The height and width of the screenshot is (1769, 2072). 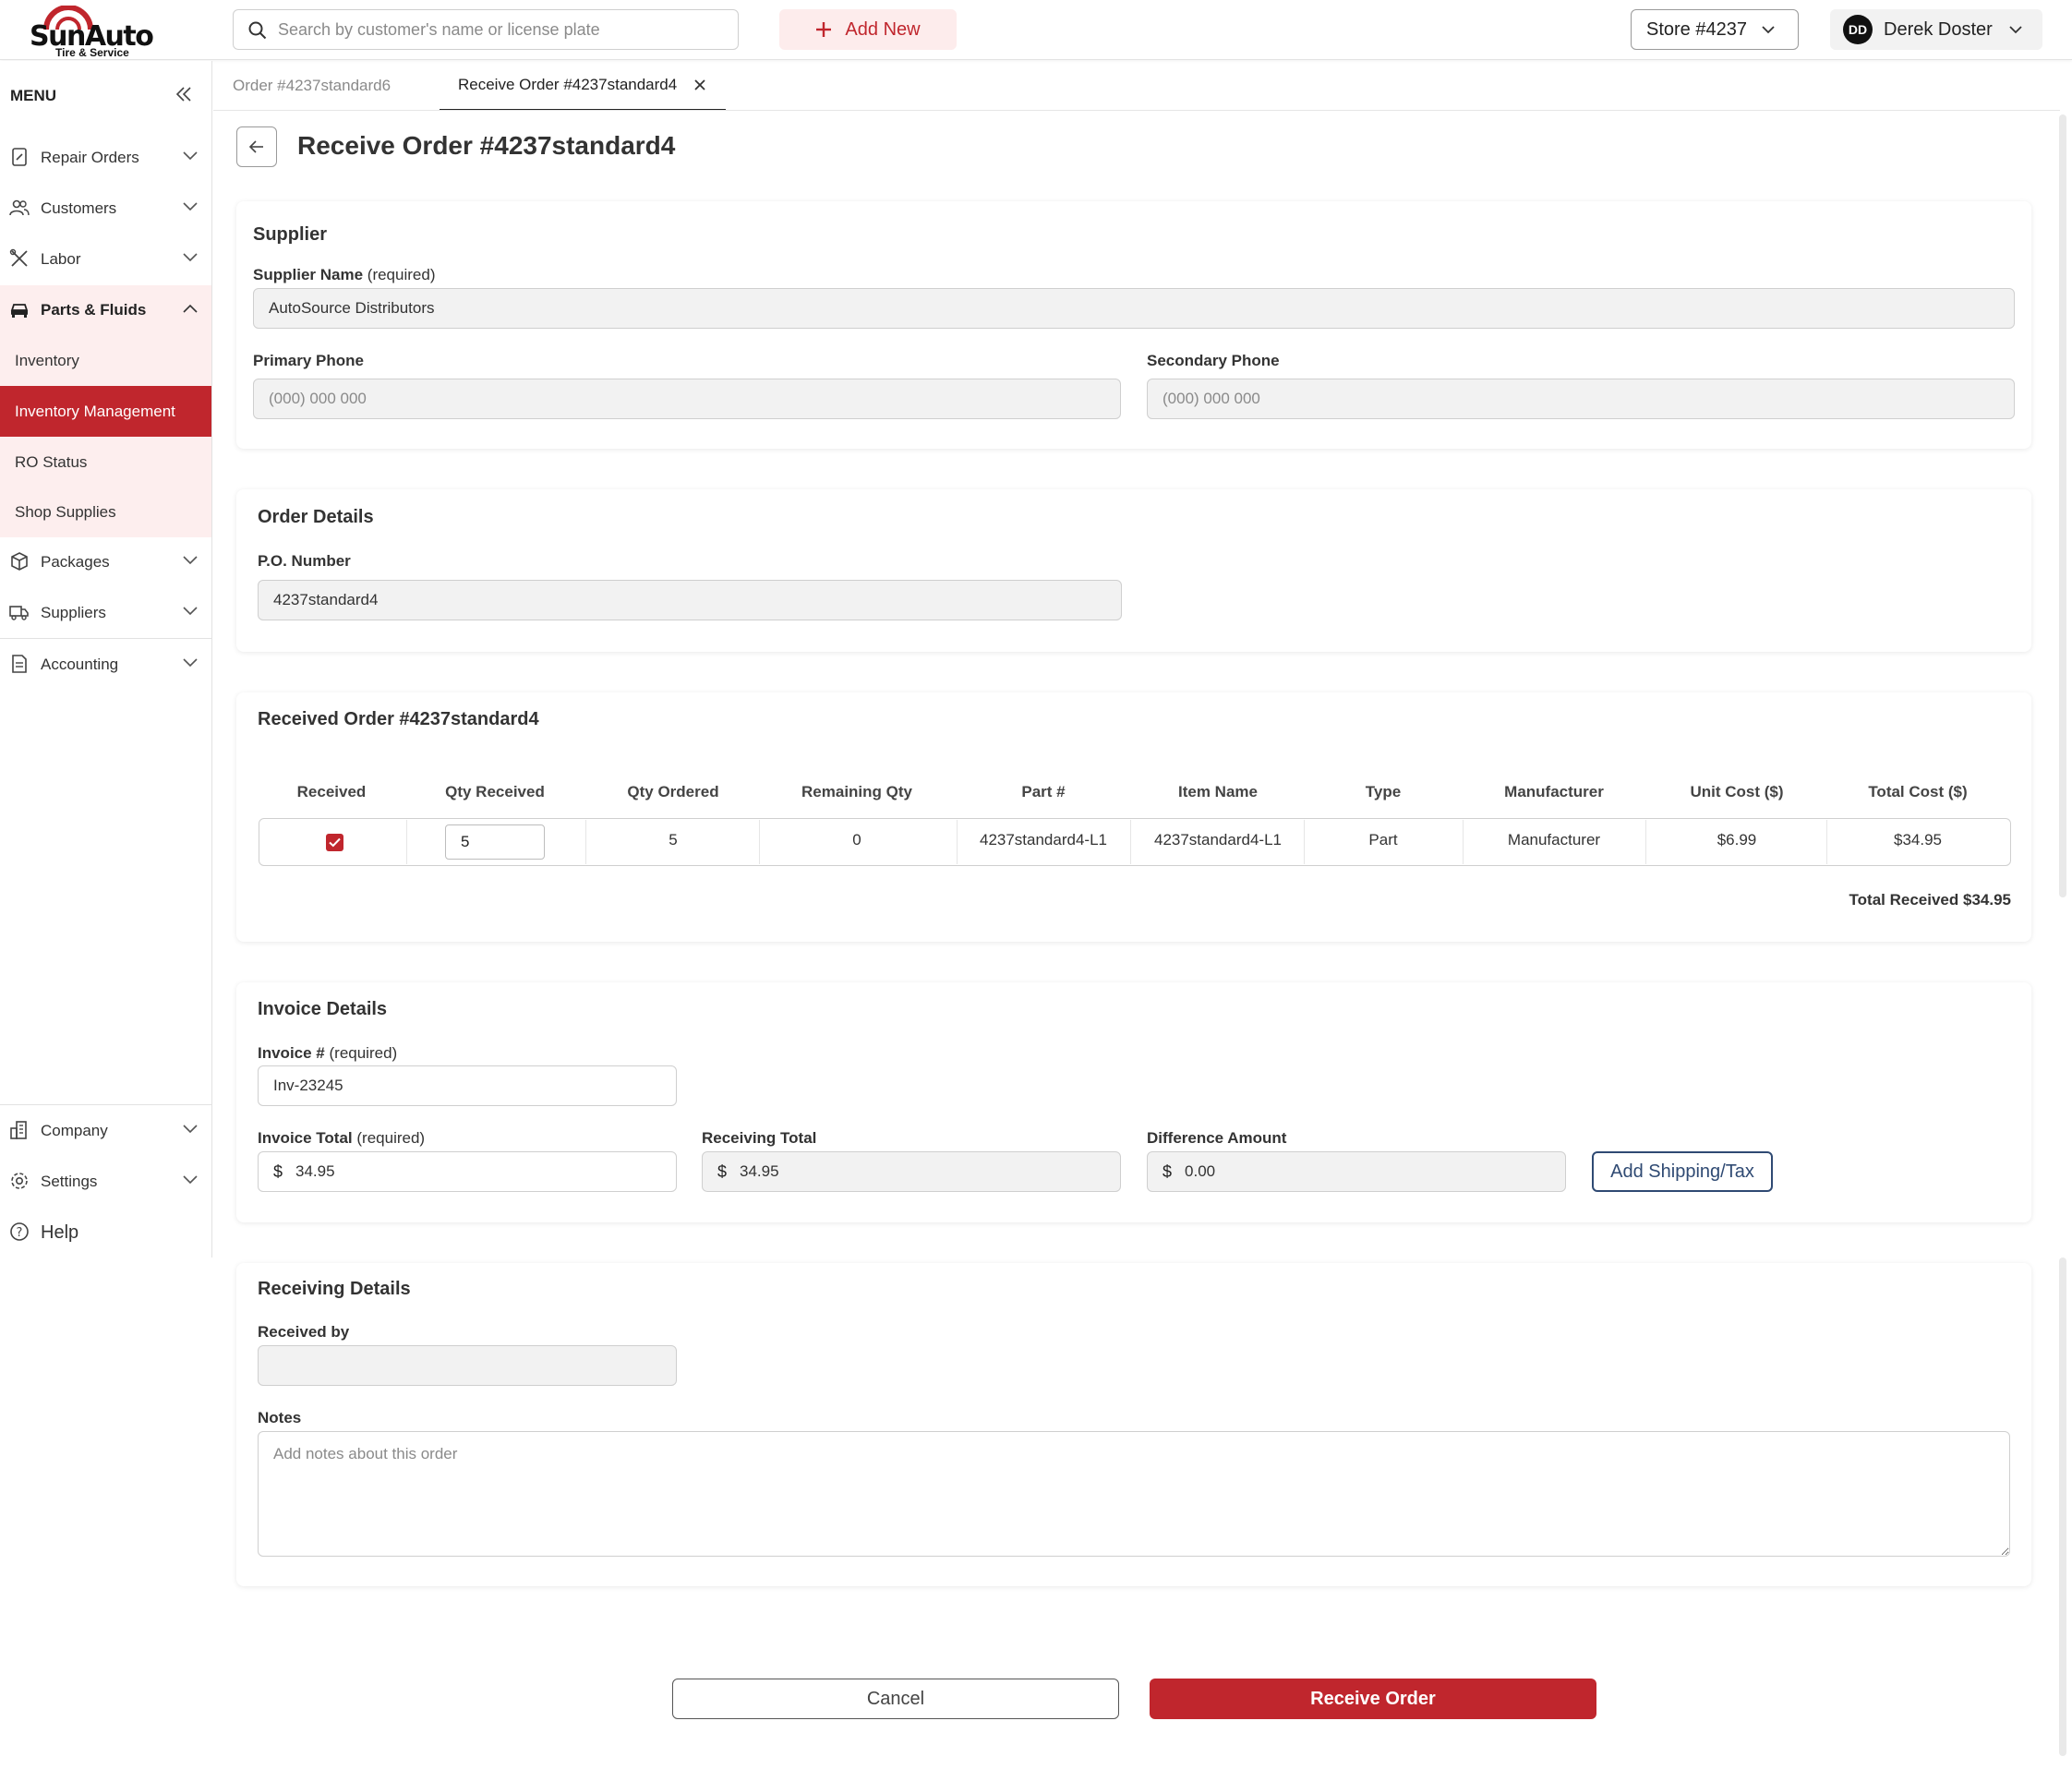 I want to click on column-header: Remaining Qty, so click(x=856, y=791).